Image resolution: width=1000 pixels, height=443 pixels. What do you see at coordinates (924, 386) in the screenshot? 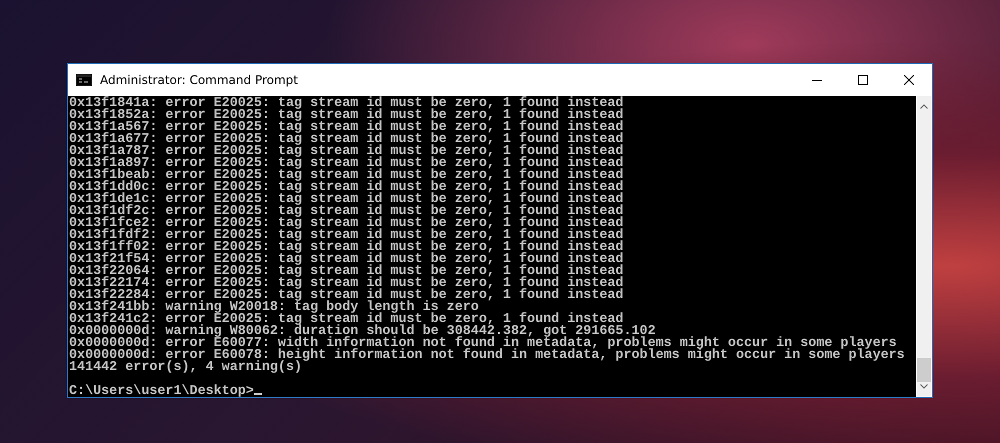
I see `scroll-down-icon` at bounding box center [924, 386].